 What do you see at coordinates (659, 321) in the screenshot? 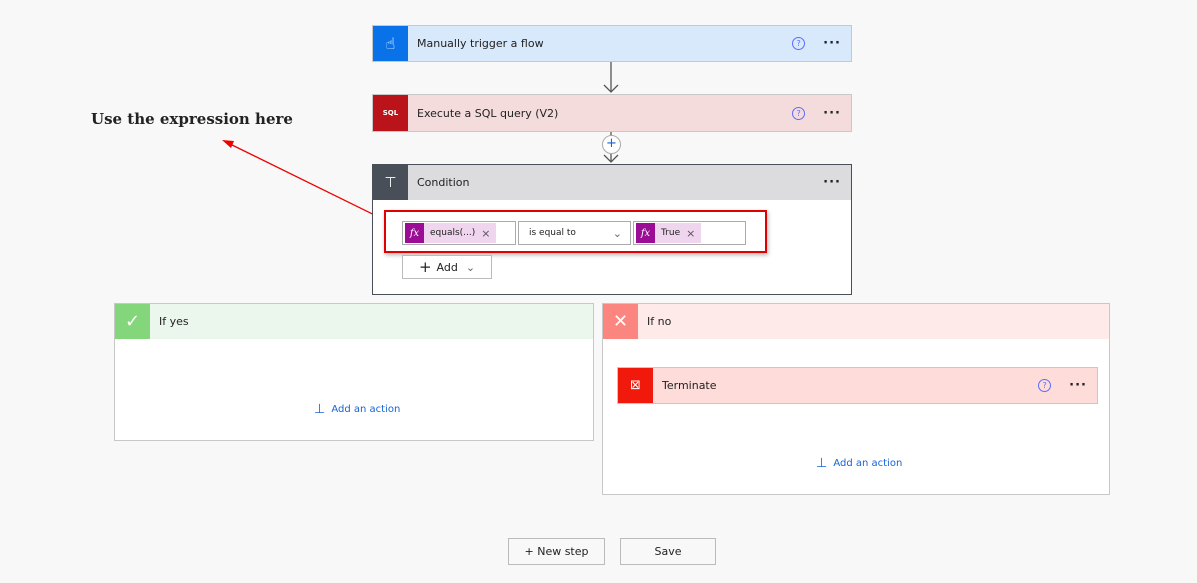
I see `if-no-title: If no` at bounding box center [659, 321].